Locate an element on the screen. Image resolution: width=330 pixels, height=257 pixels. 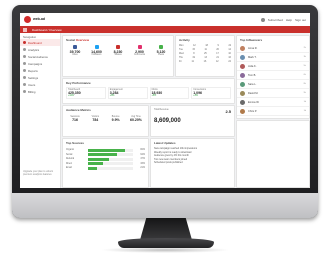
metric-value: 9.9% is located at coordinates (115, 120).